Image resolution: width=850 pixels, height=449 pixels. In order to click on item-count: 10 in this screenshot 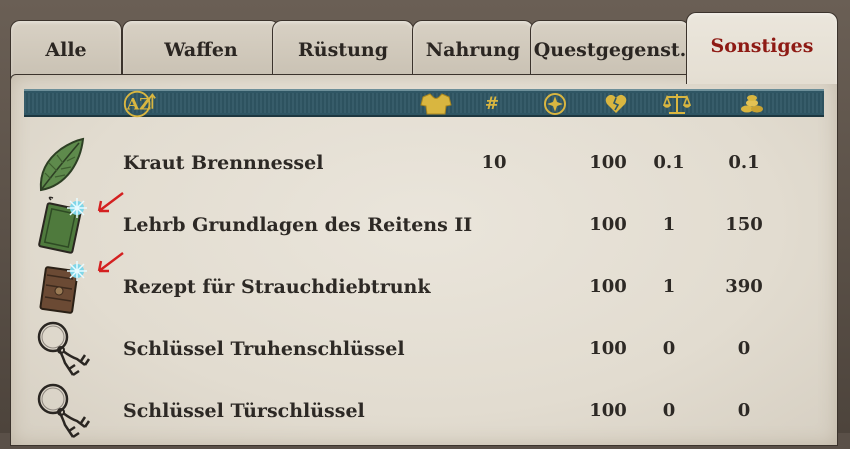, I will do `click(494, 162)`.